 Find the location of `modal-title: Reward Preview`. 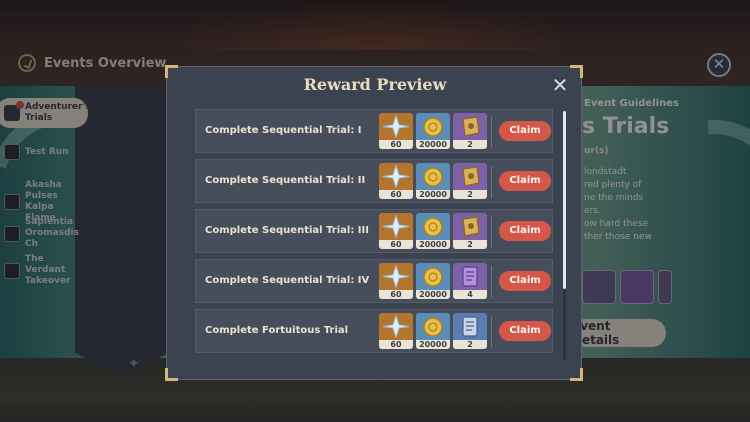

modal-title: Reward Preview is located at coordinates (375, 84).